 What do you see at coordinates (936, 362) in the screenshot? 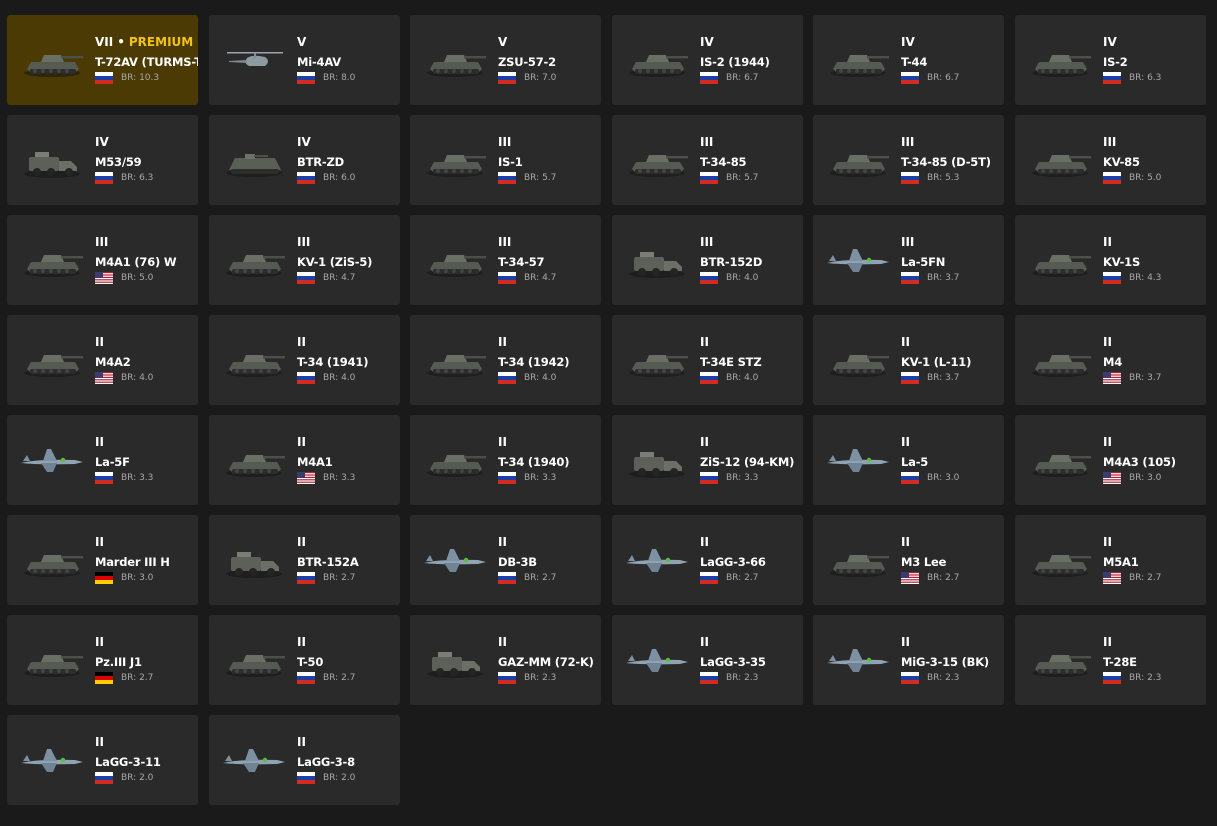
I see `vehicle-name: KV-1 (L-11)` at bounding box center [936, 362].